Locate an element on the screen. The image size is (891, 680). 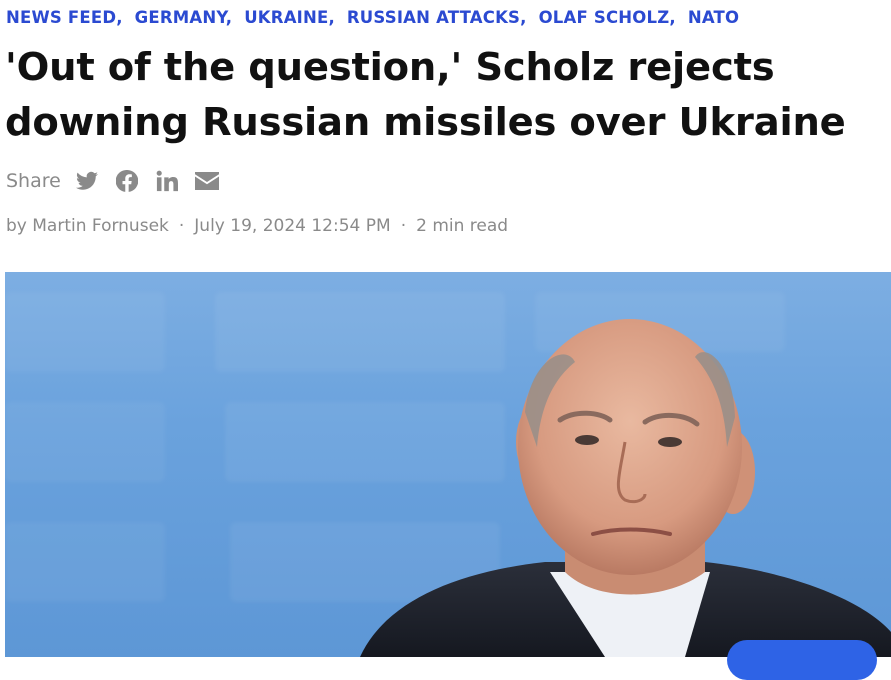
tag-olaf-scholz: OLAF SCHOLZ is located at coordinates (604, 17).